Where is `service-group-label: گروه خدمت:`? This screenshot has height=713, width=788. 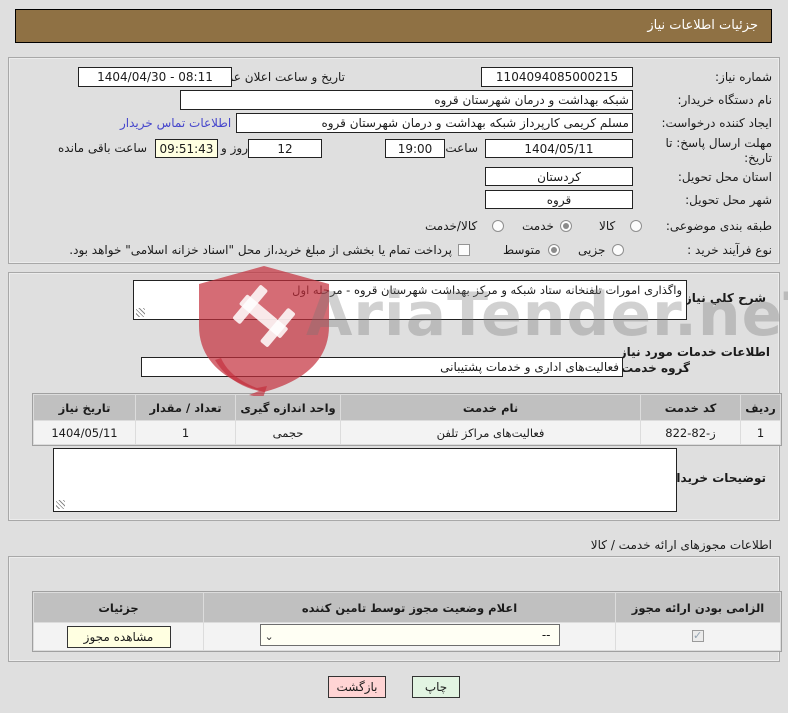
service-group-label: گروه خدمت: is located at coordinates (653, 368).